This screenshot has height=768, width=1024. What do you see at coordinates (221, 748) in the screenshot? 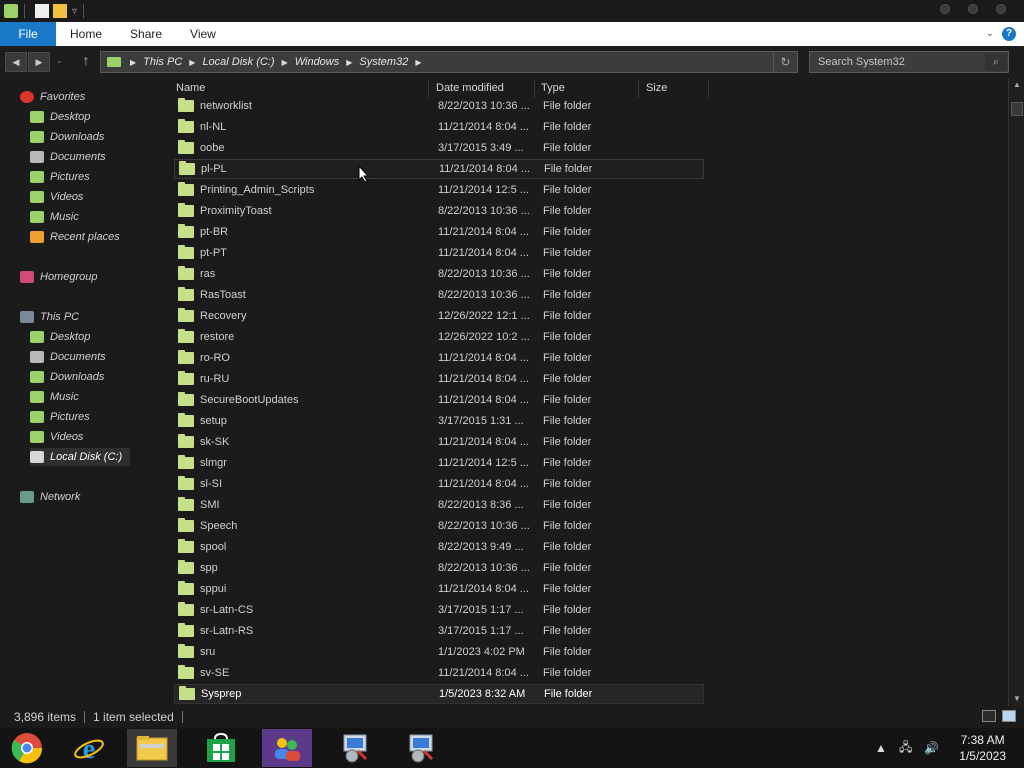
I see `store-button` at bounding box center [221, 748].